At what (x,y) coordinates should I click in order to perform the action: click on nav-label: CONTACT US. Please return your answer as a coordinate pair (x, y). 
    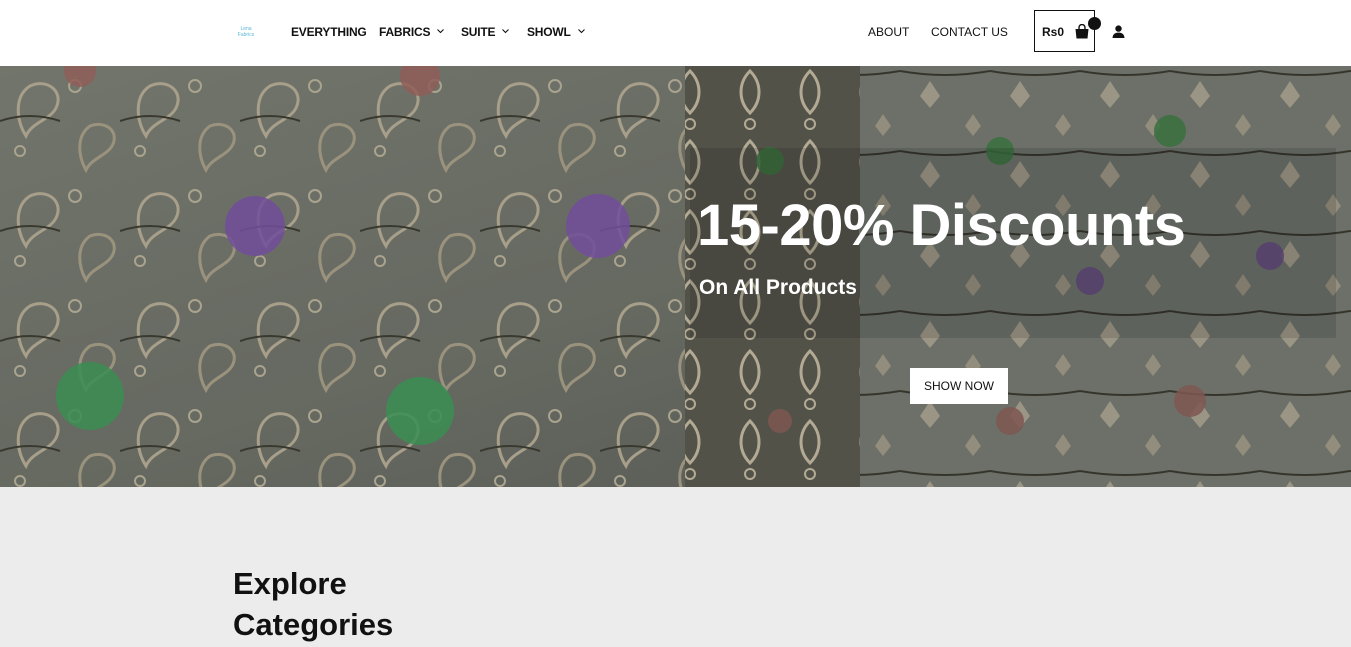
    Looking at the image, I should click on (969, 32).